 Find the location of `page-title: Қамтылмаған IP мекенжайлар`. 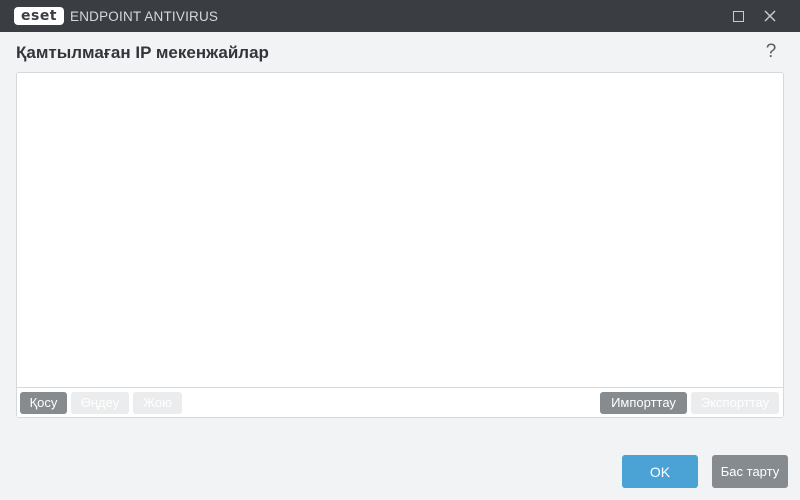

page-title: Қамтылмаған IP мекенжайлар is located at coordinates (142, 52).